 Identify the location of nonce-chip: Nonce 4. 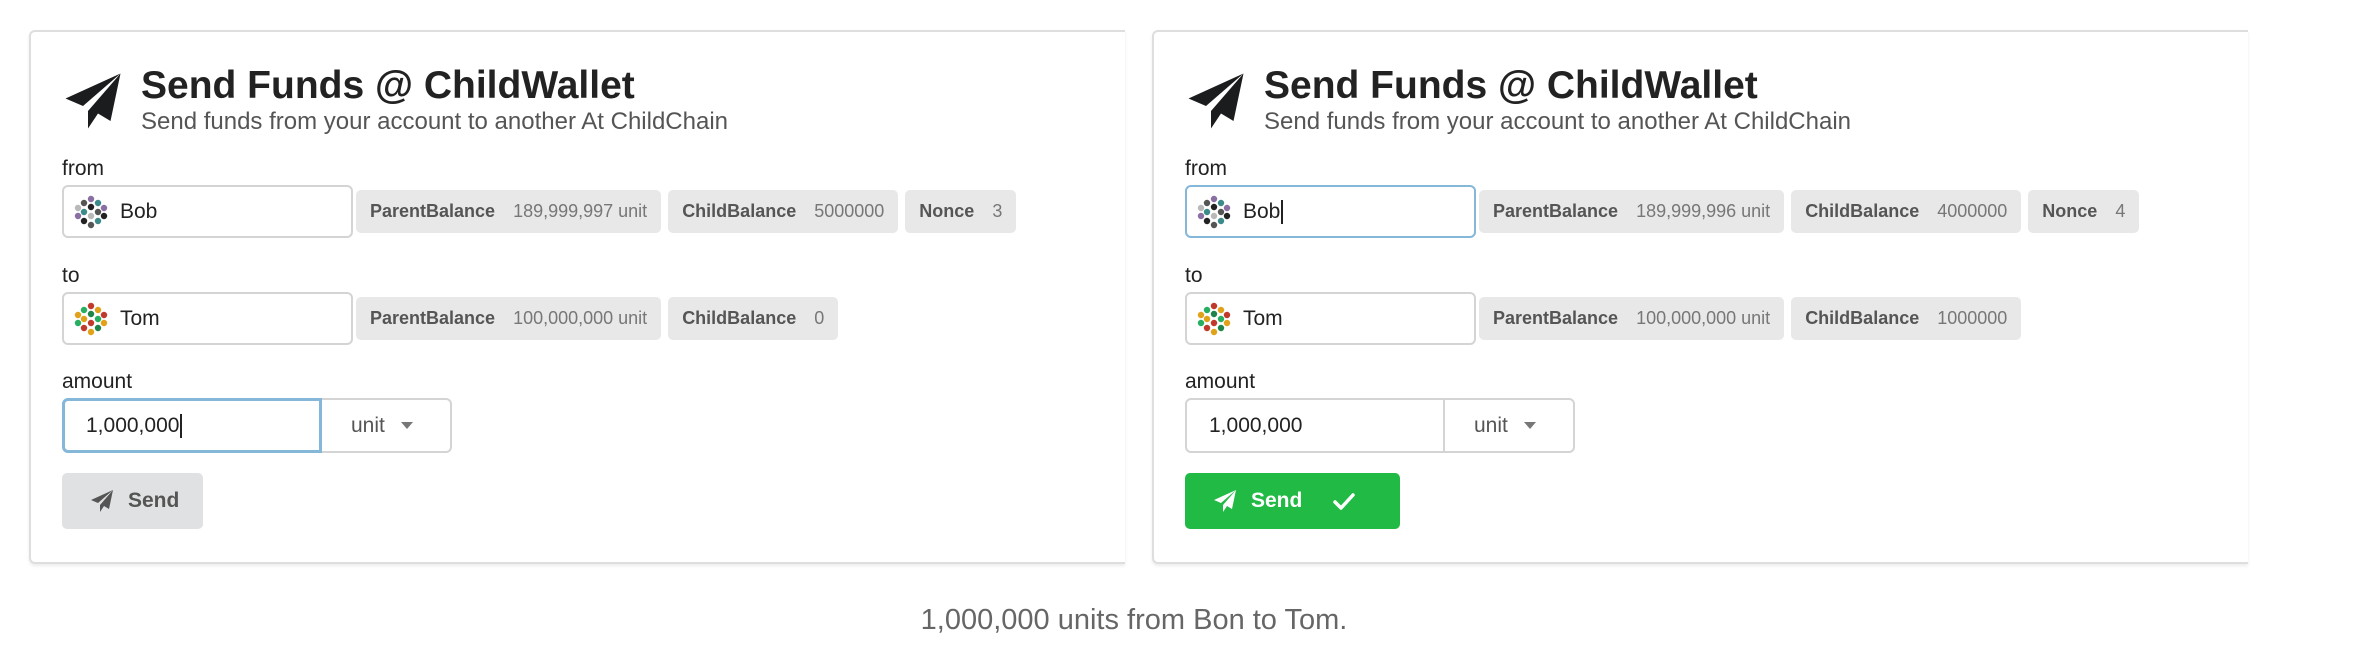
(2084, 211).